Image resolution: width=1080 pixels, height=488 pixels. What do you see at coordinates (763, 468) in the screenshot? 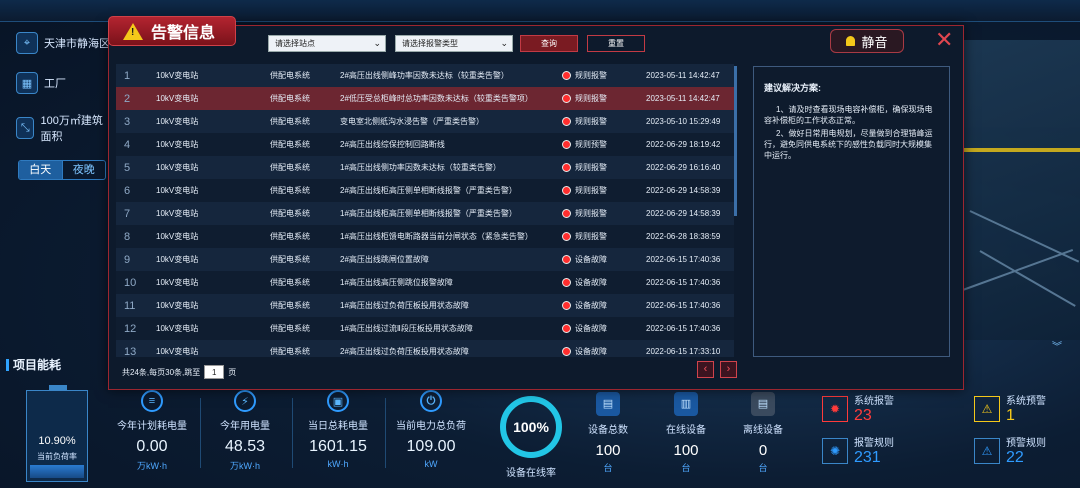
I see `device-unit: 台` at bounding box center [763, 468].